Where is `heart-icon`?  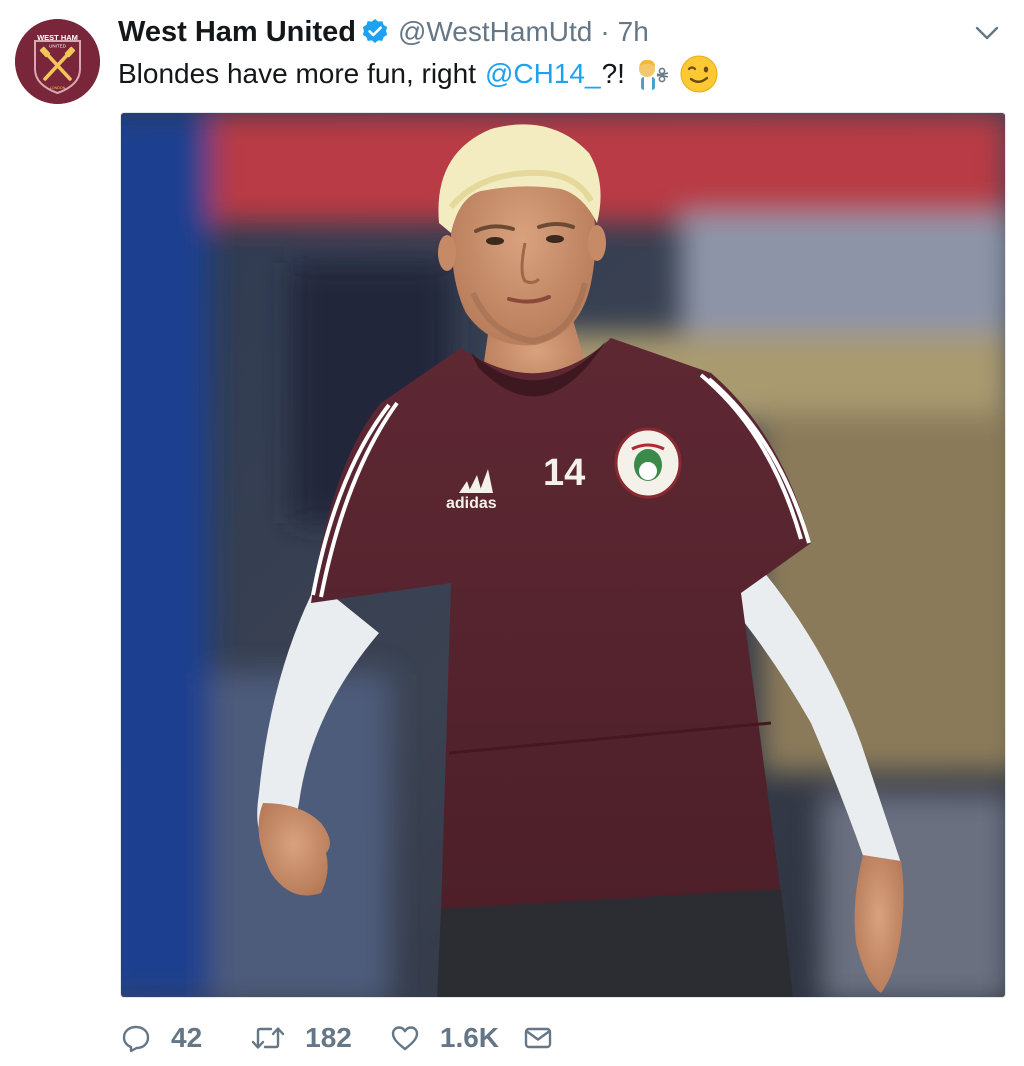 heart-icon is located at coordinates (405, 1038).